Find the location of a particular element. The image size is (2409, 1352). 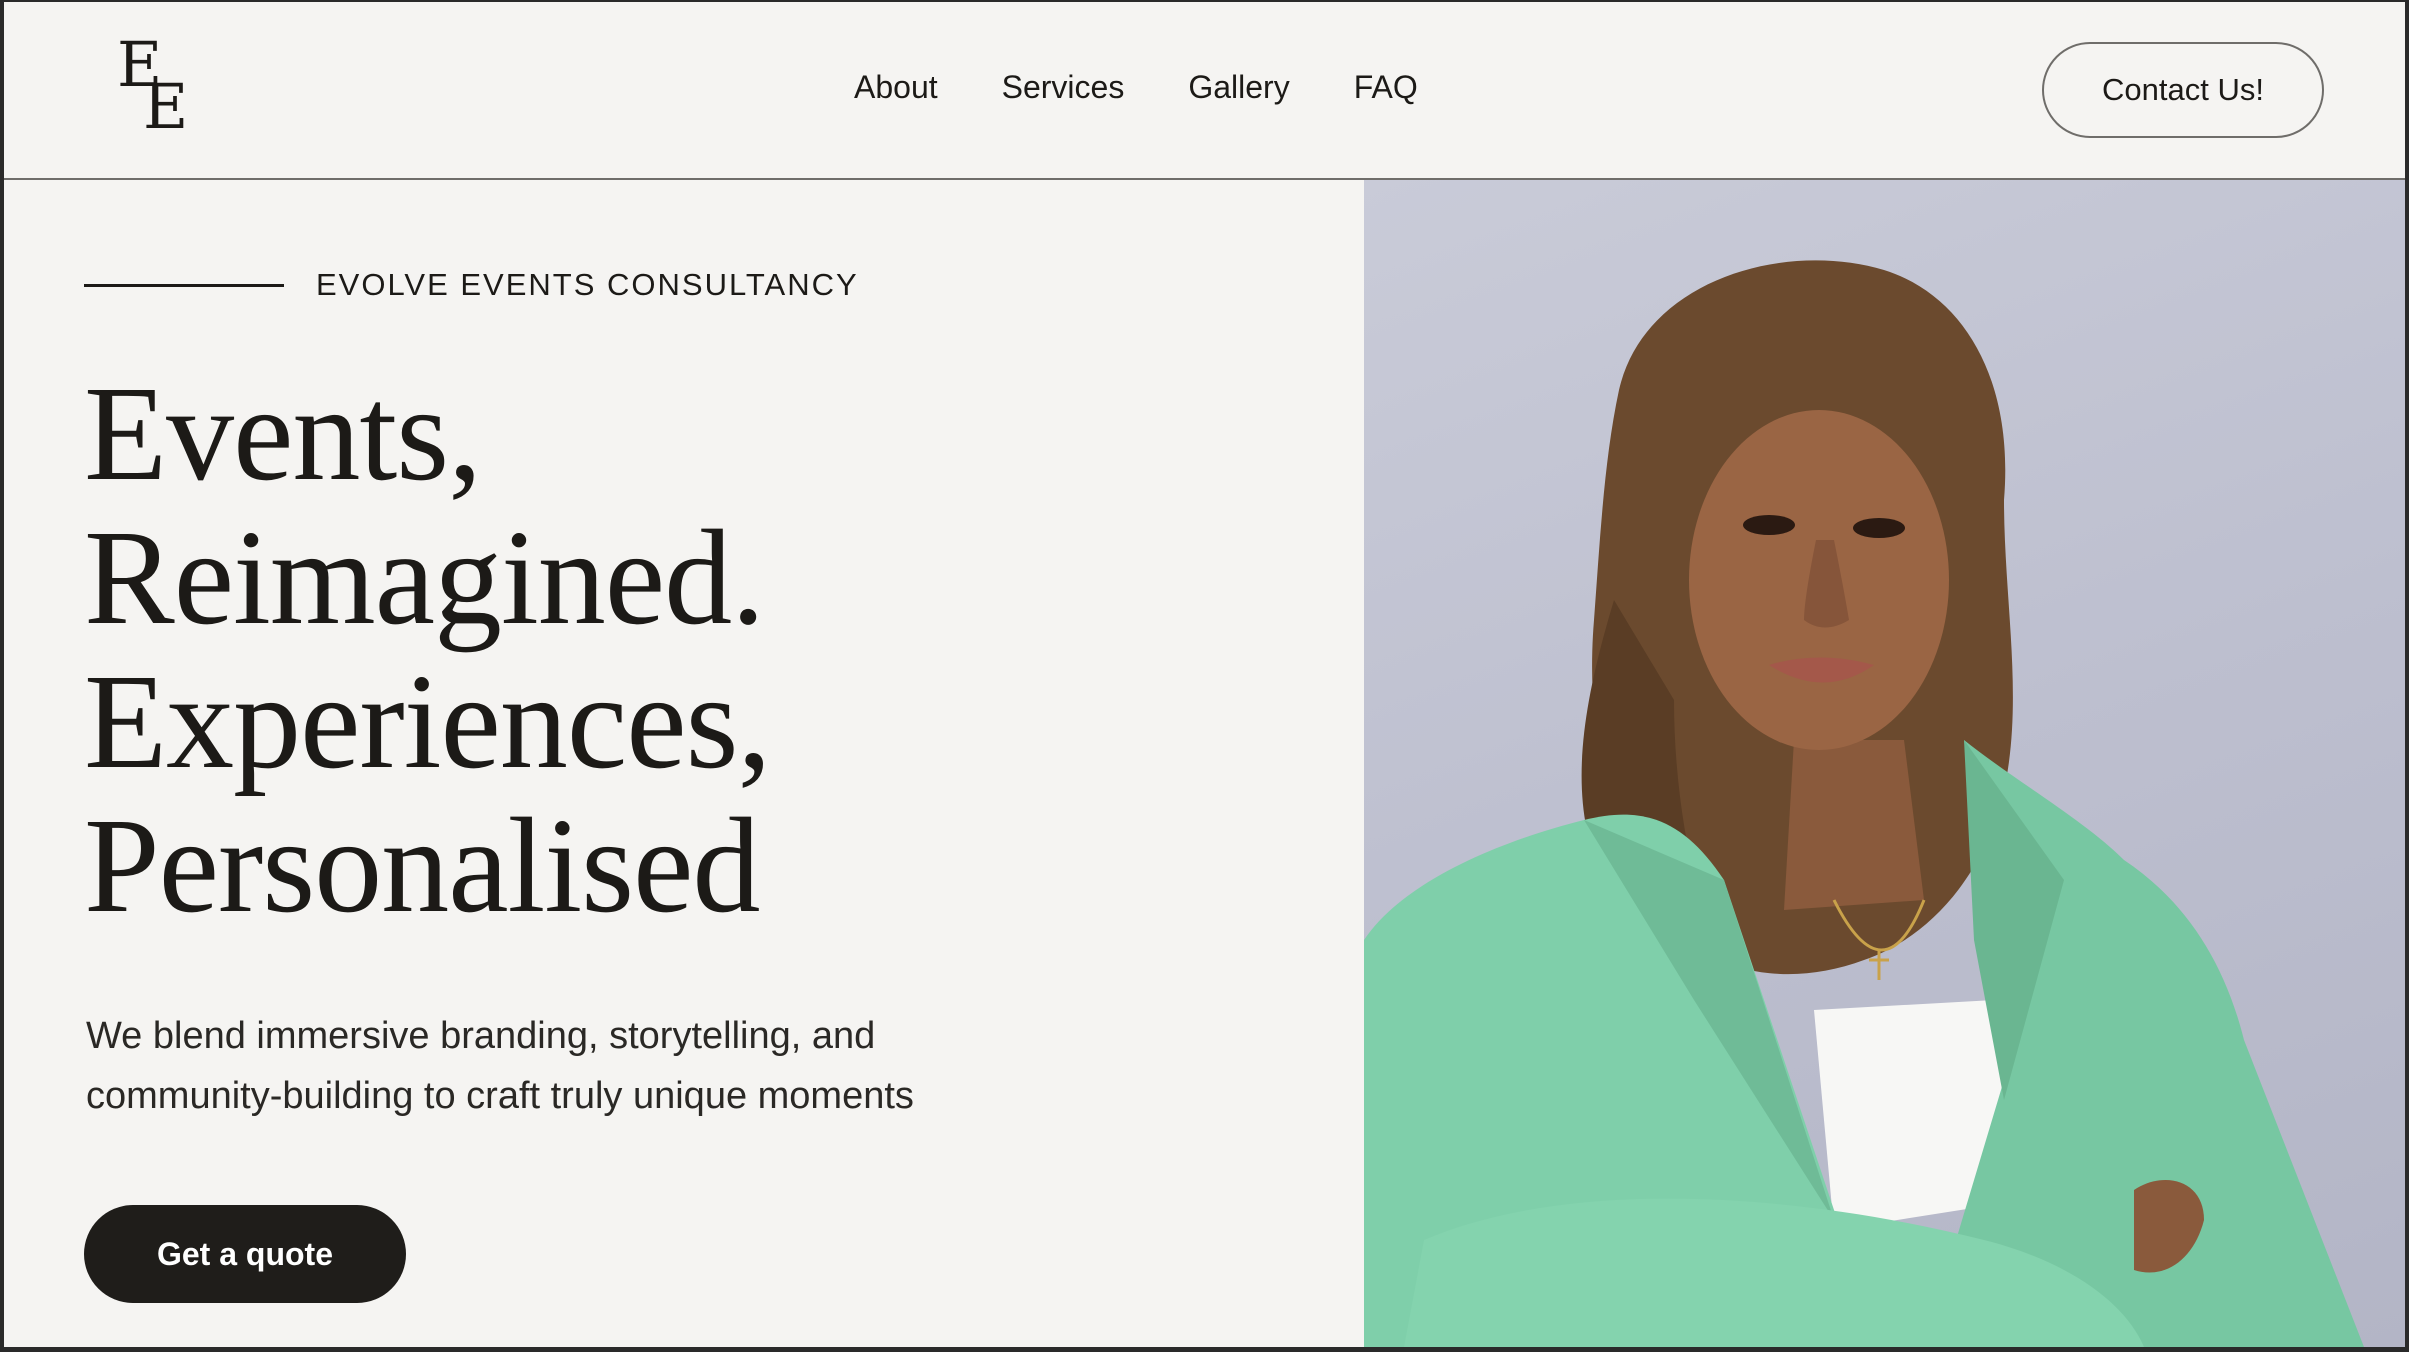

nav-gallery: Gallery is located at coordinates (1238, 87).